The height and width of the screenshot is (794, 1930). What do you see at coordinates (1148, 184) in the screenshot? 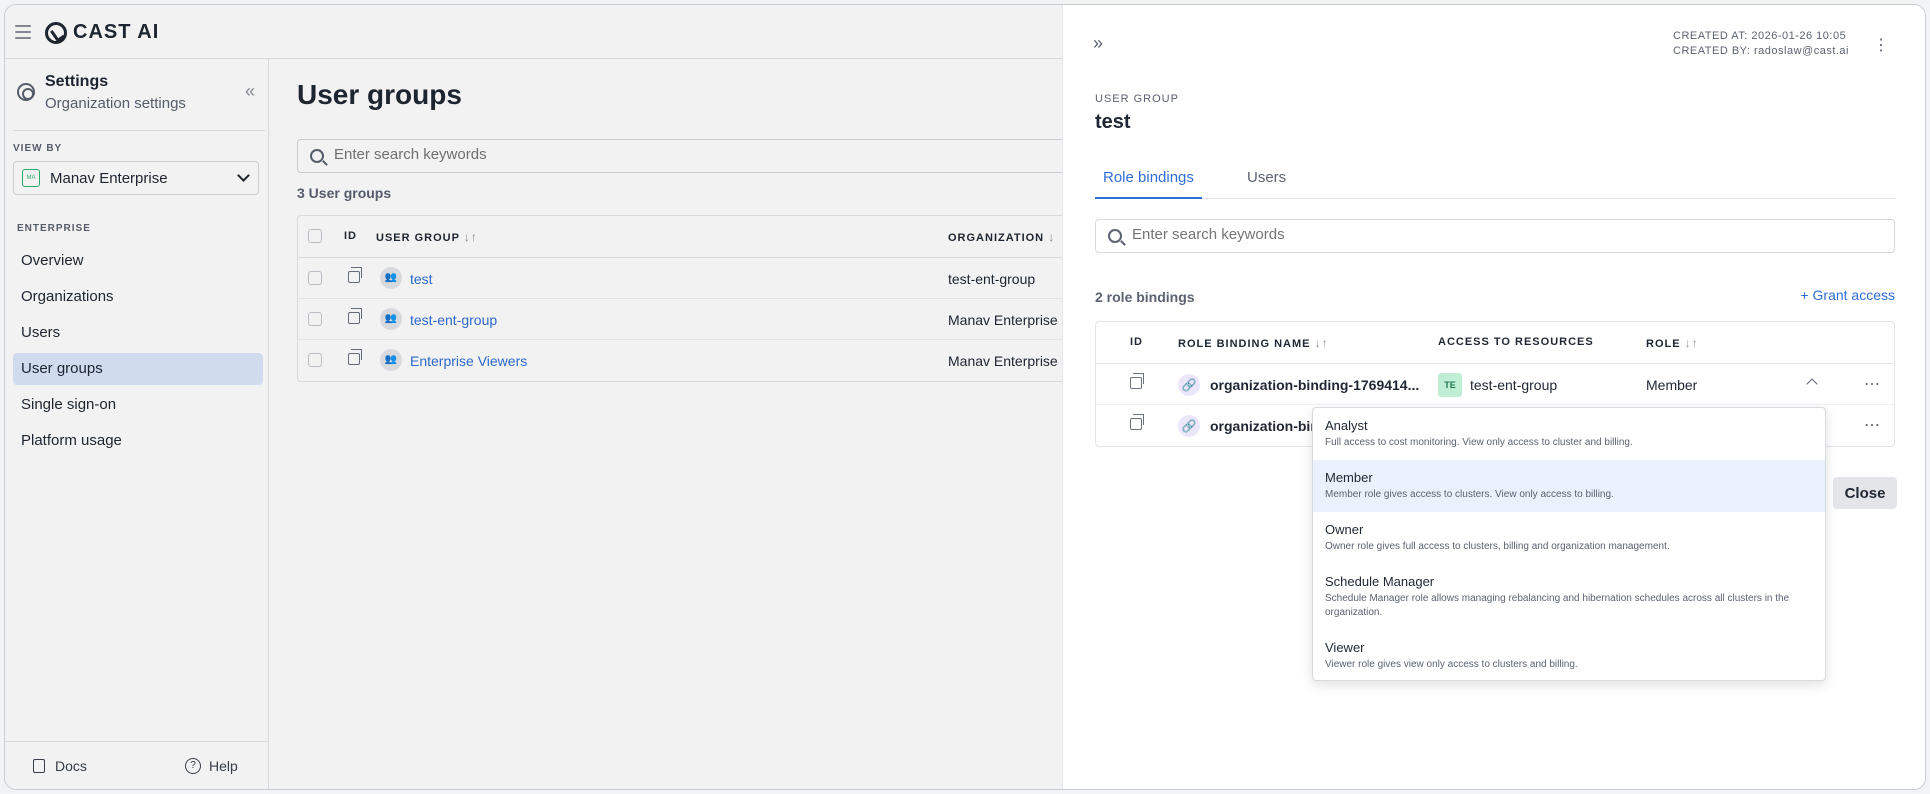
I see `tab-role-bindings: Role bindings` at bounding box center [1148, 184].